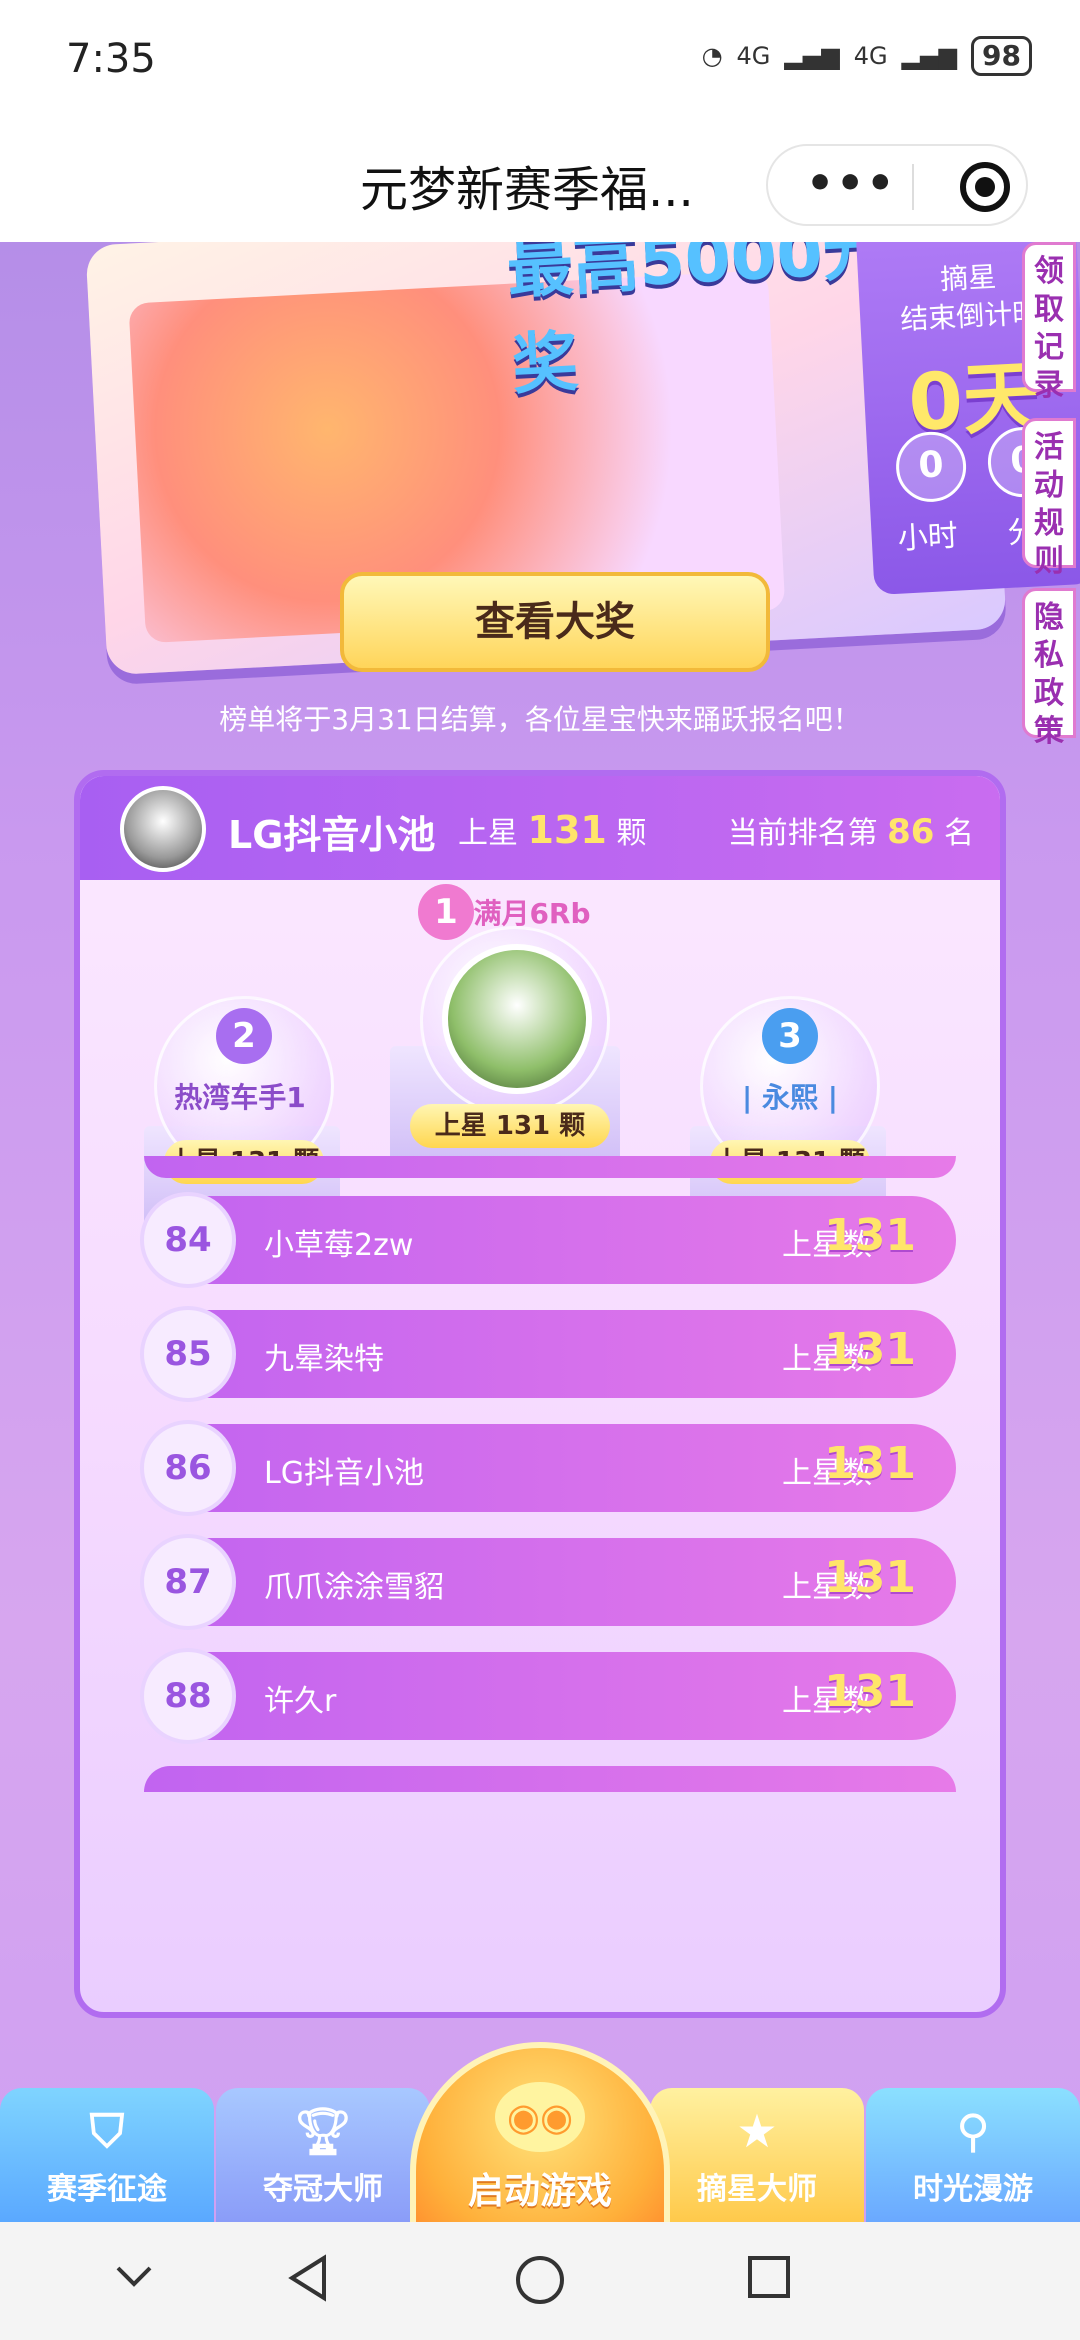 This screenshot has height=2340, width=1080. Describe the element at coordinates (532, 913) in the screenshot. I see `podium-name-1: 满月6Rb` at that location.